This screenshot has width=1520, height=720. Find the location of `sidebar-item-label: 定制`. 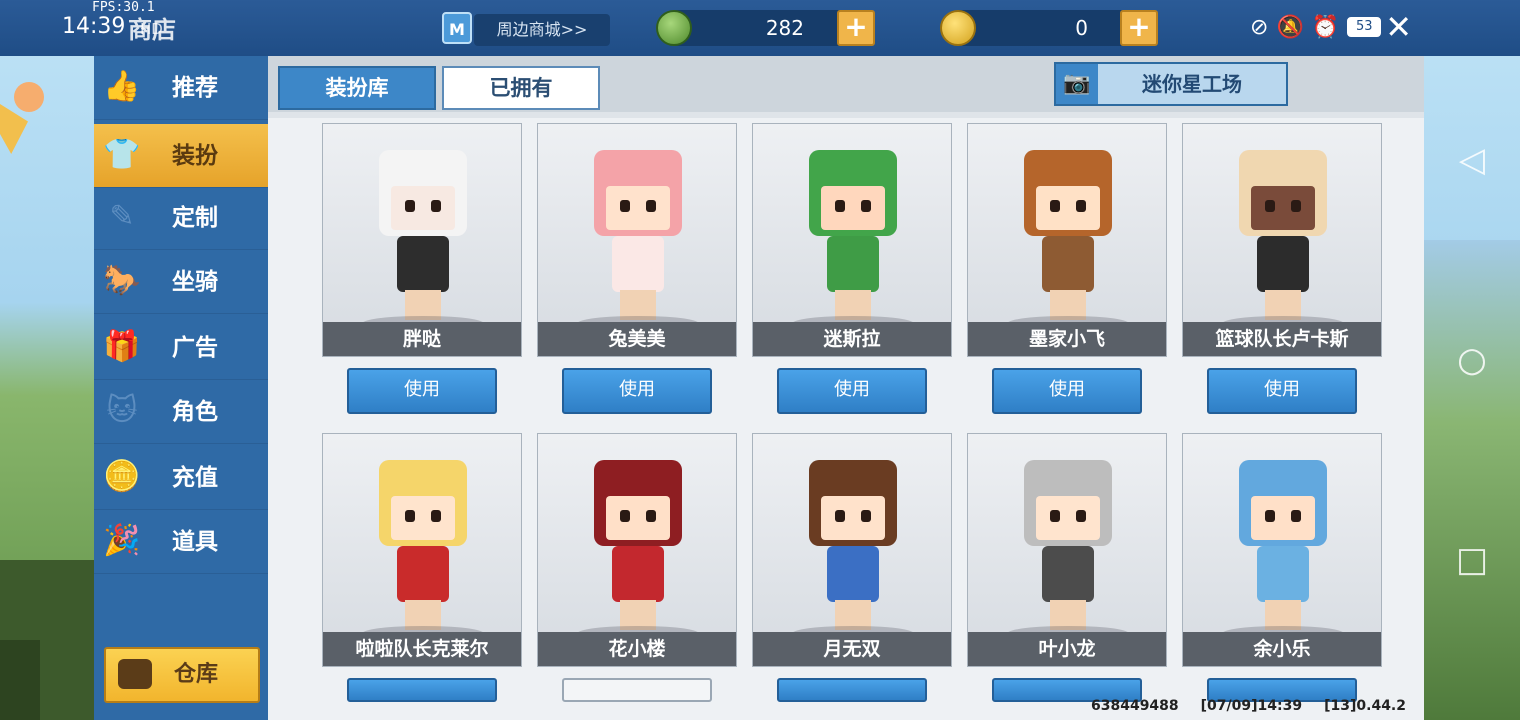

sidebar-item-label: 定制 is located at coordinates (195, 218).